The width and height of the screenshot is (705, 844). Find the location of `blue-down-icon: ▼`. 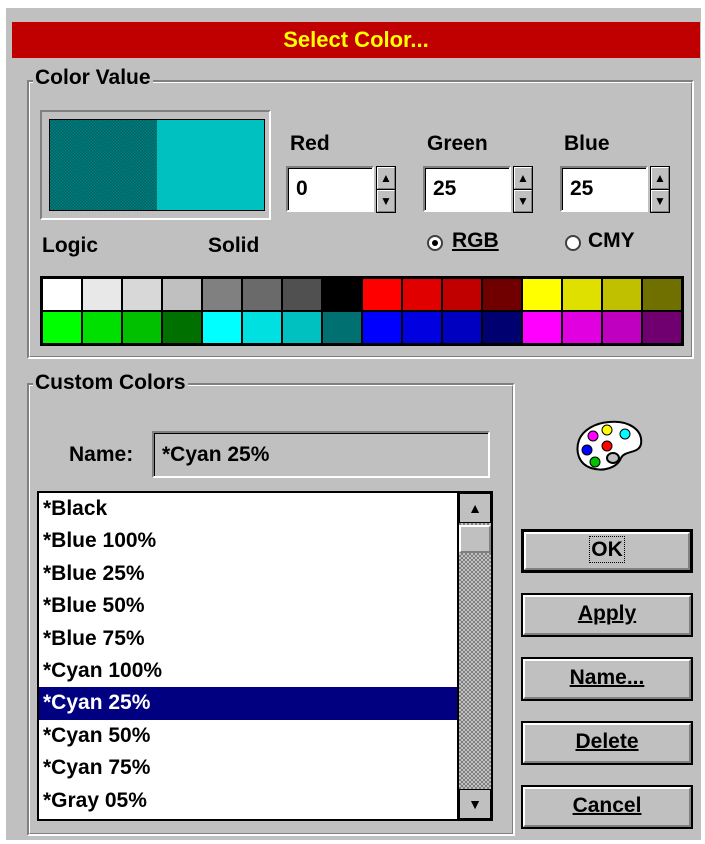

blue-down-icon: ▼ is located at coordinates (660, 201).